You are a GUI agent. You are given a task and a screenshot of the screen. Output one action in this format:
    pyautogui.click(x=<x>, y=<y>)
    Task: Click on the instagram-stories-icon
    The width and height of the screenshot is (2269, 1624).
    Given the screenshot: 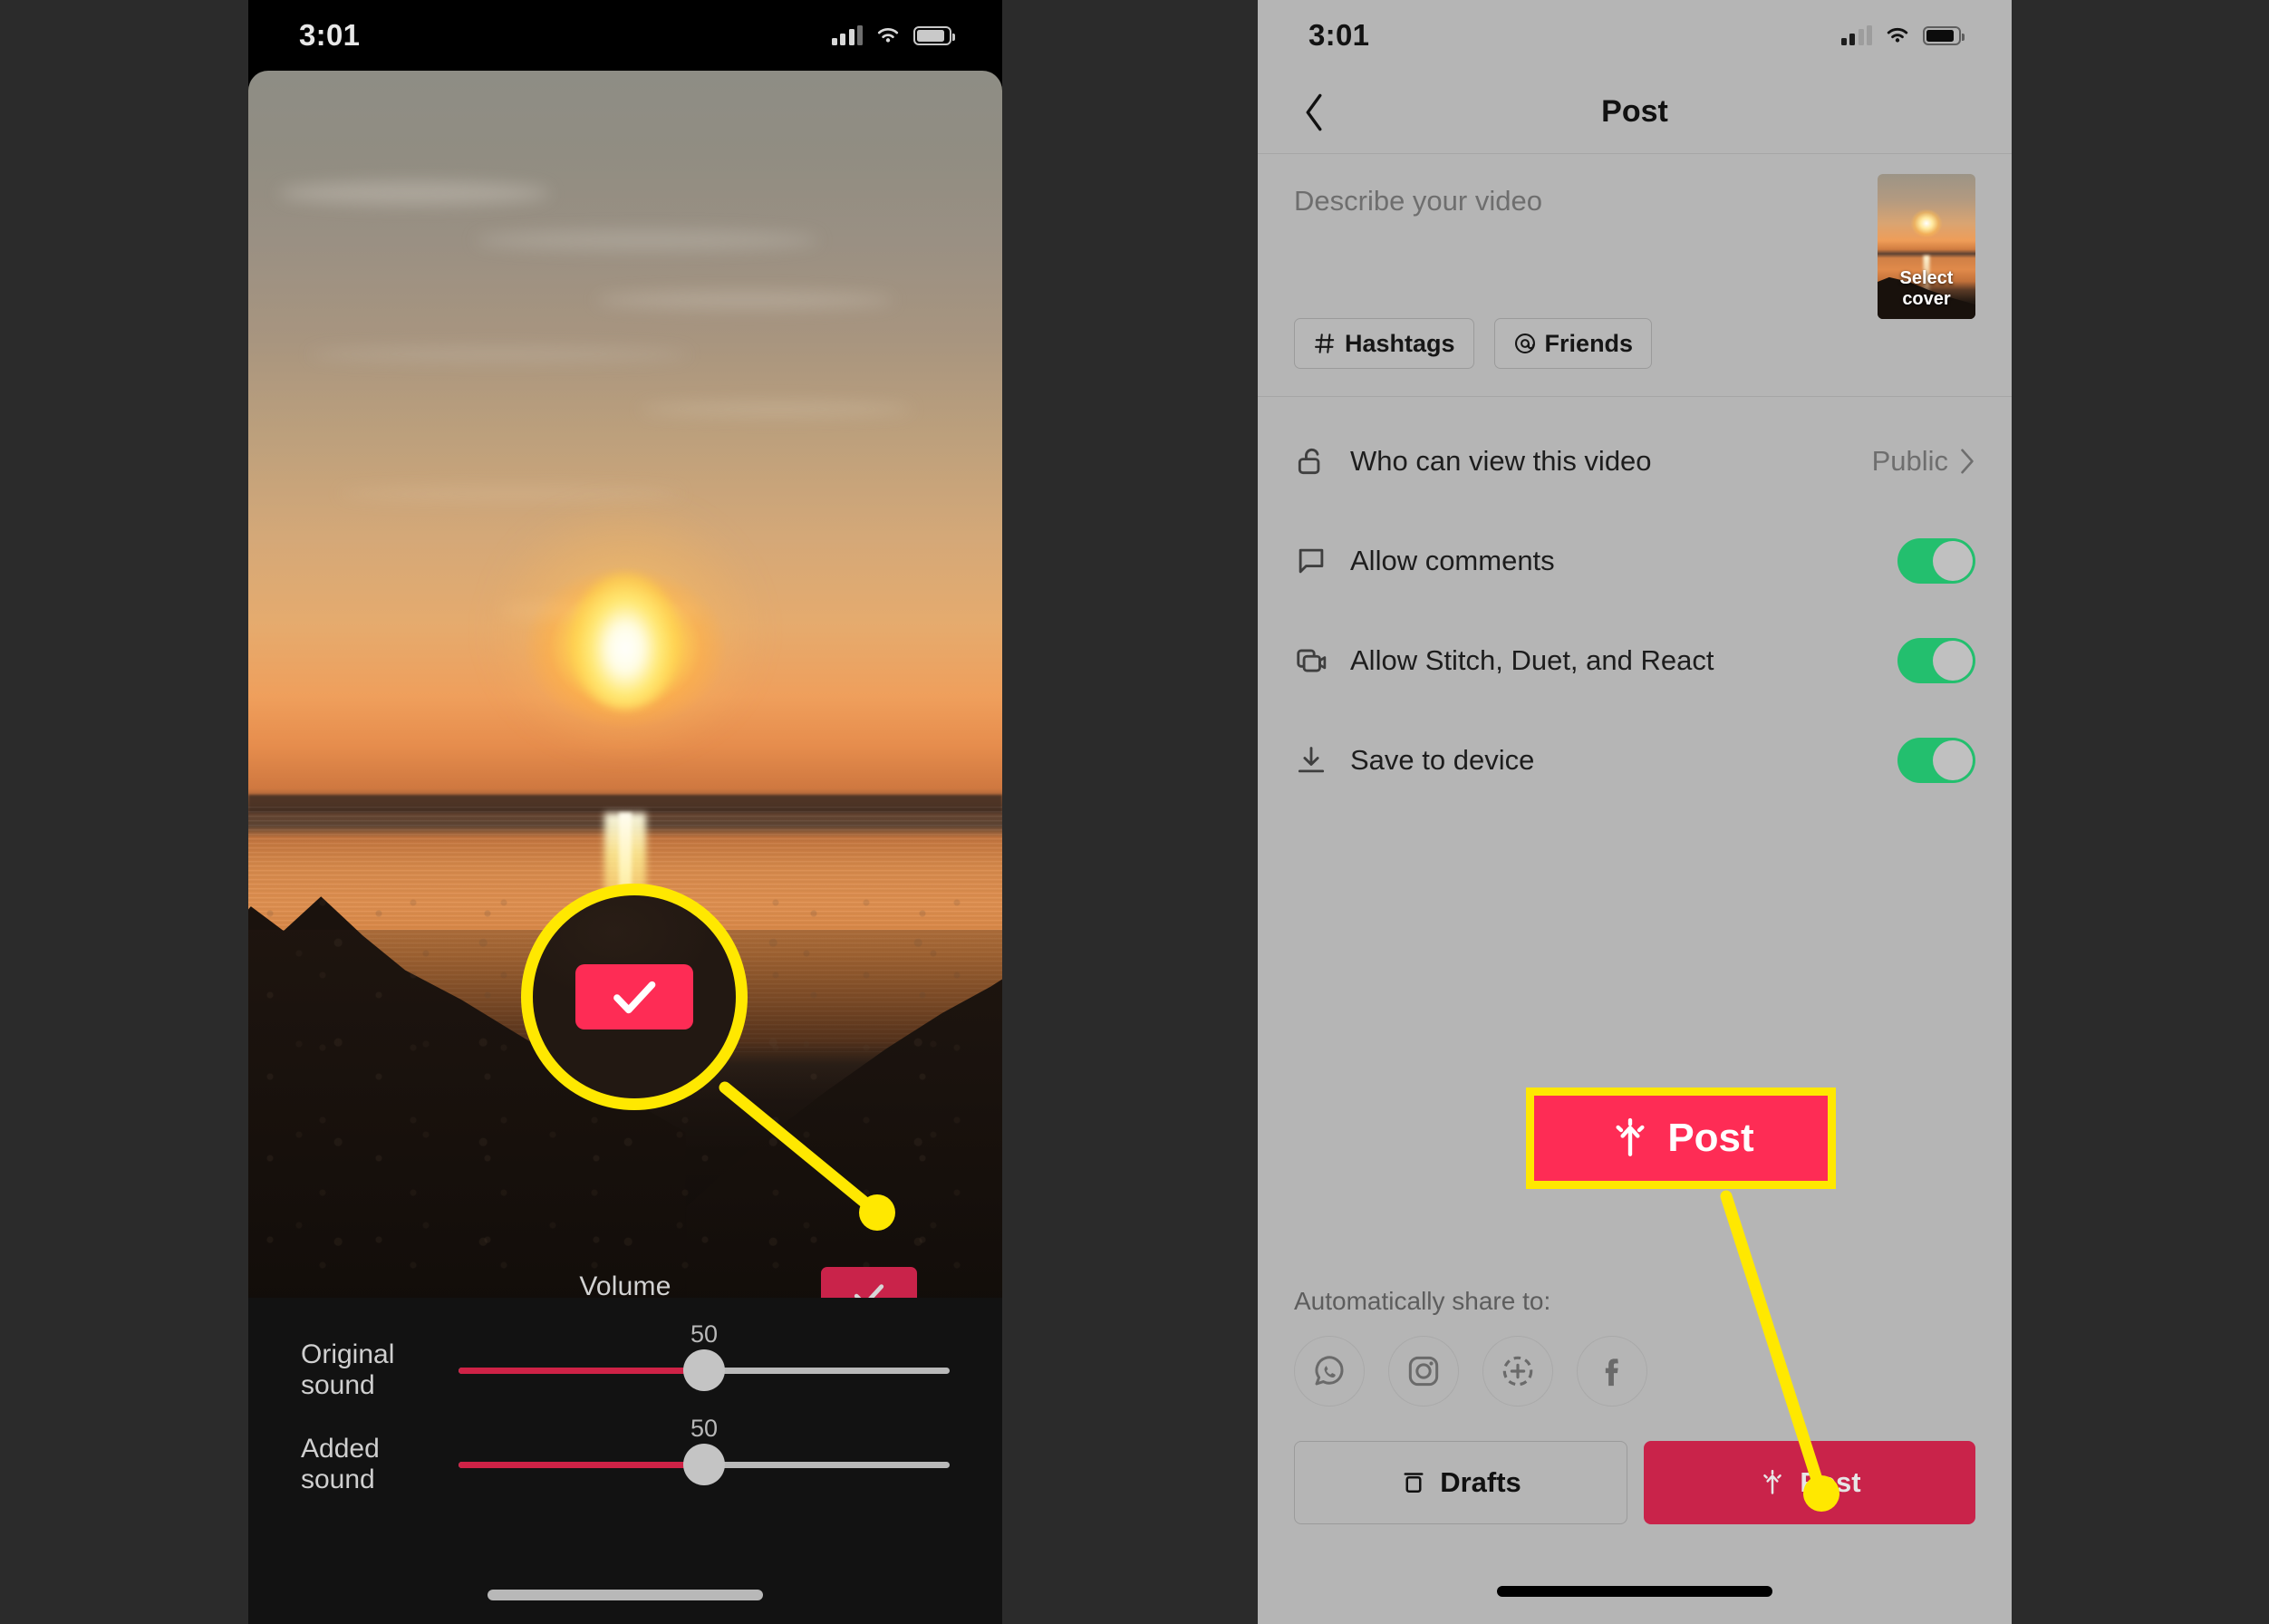 What is the action you would take?
    pyautogui.click(x=1517, y=1371)
    